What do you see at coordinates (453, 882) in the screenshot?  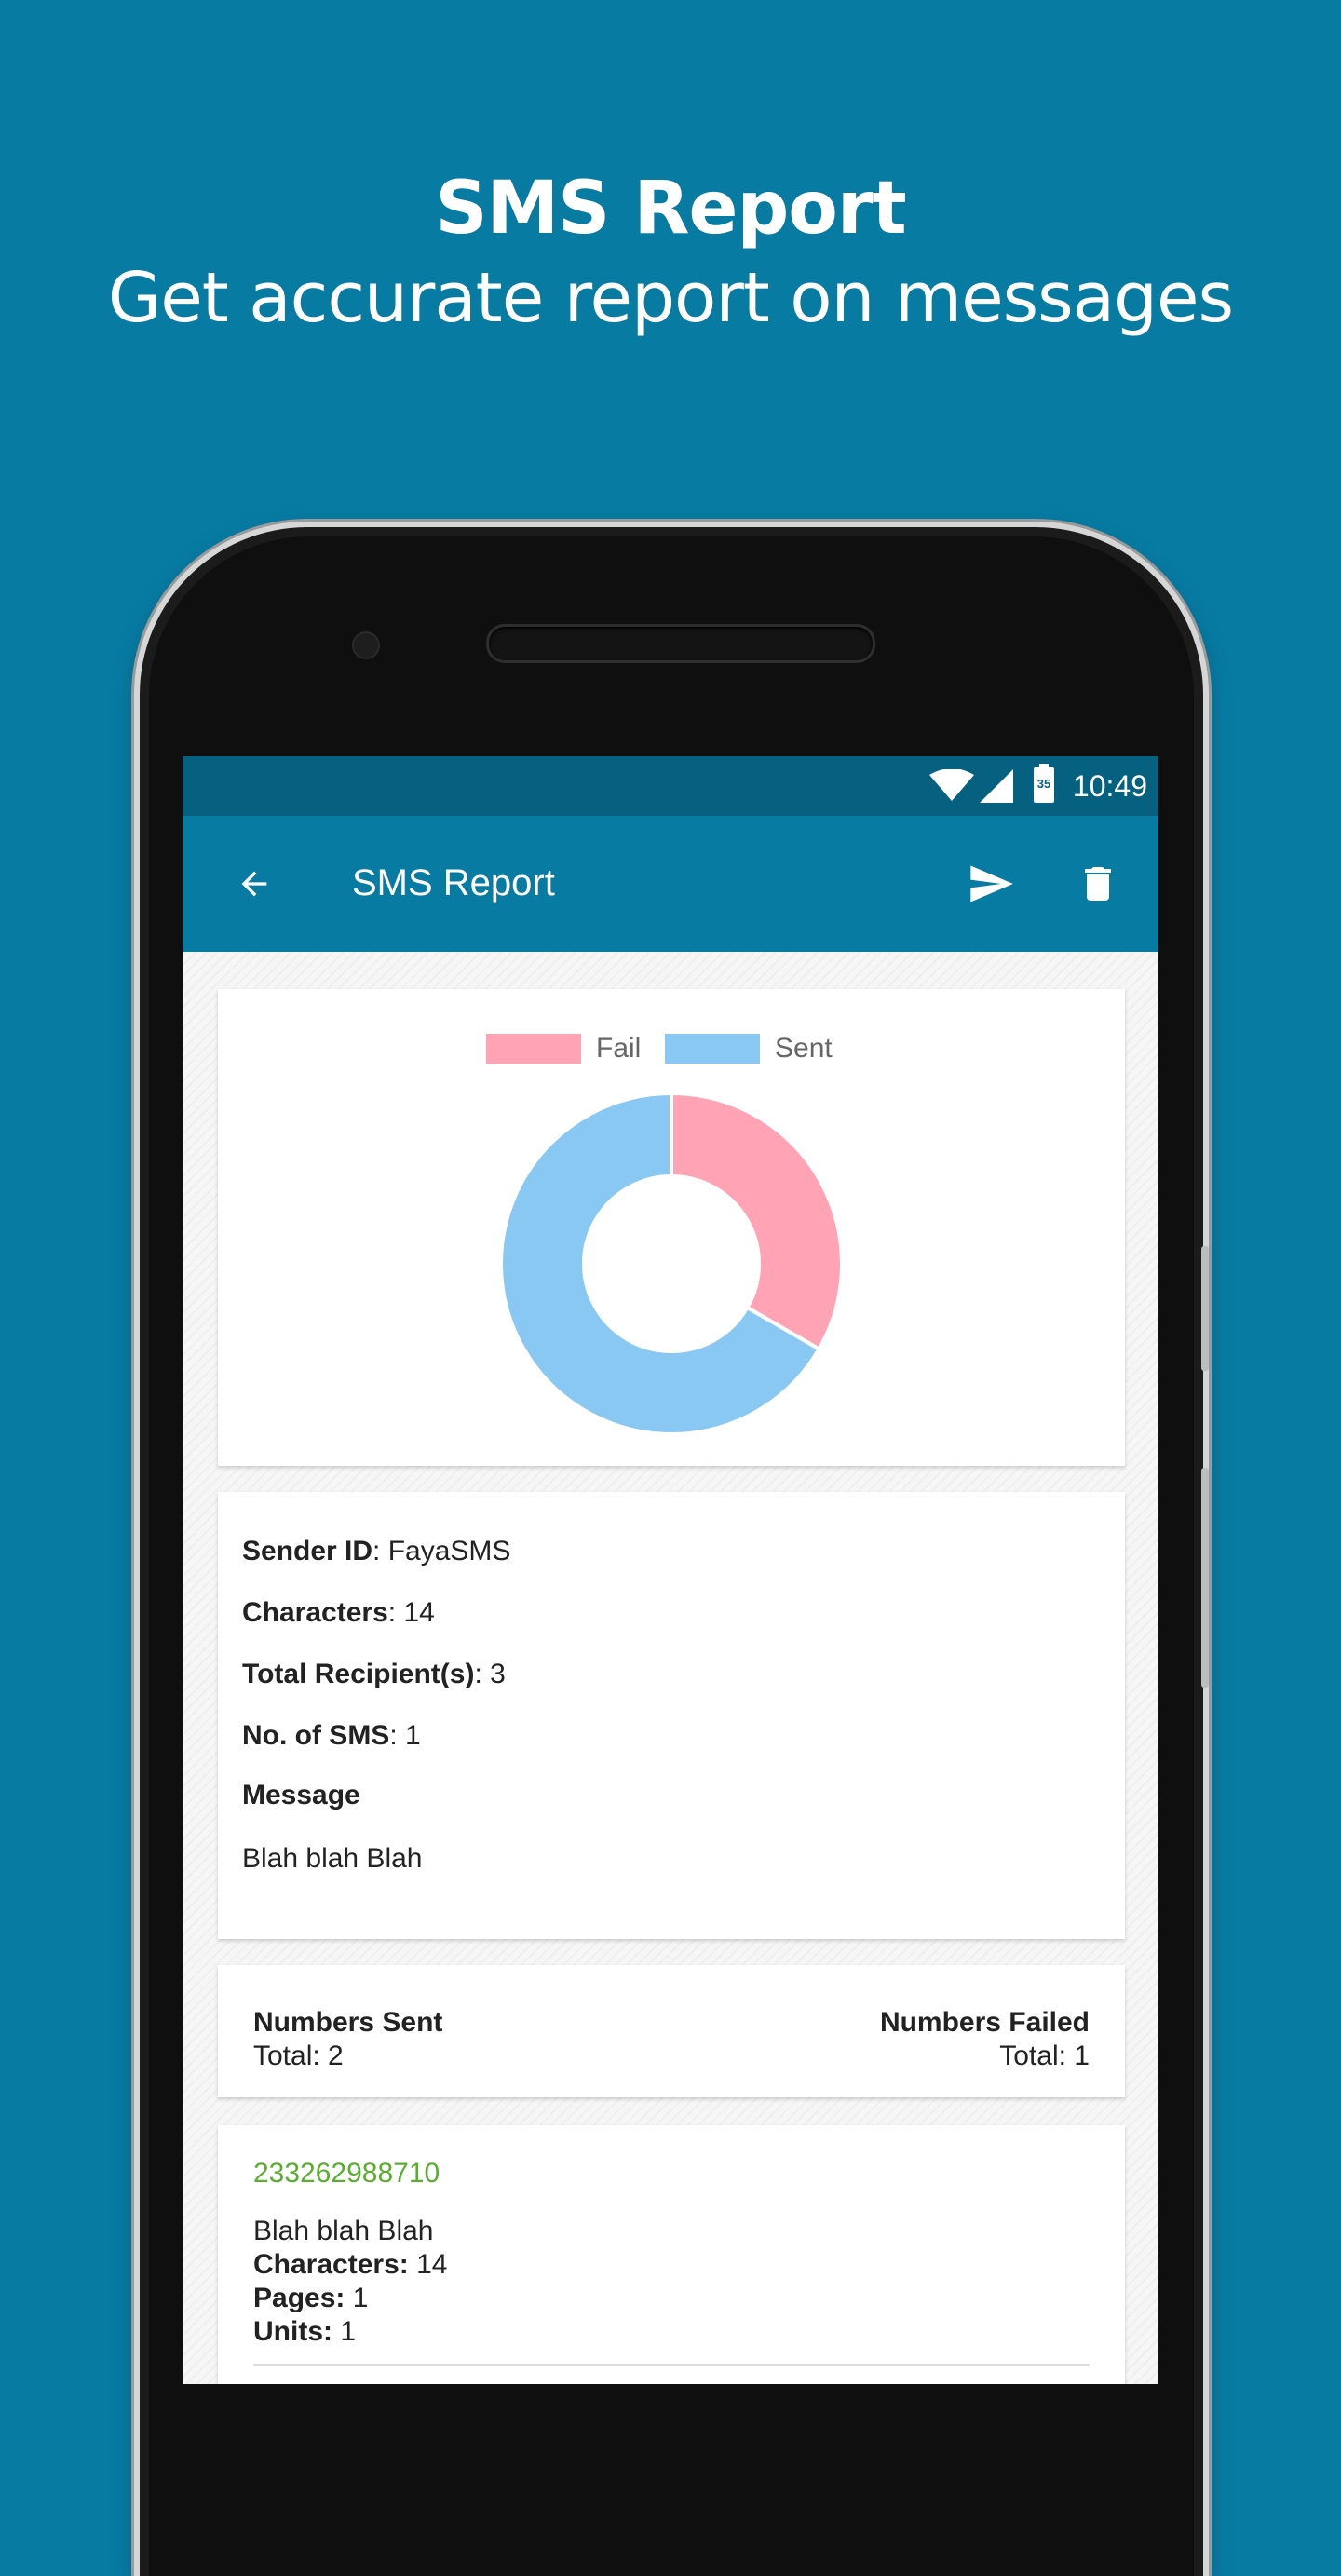 I see `app-bar-title: SMS Report` at bounding box center [453, 882].